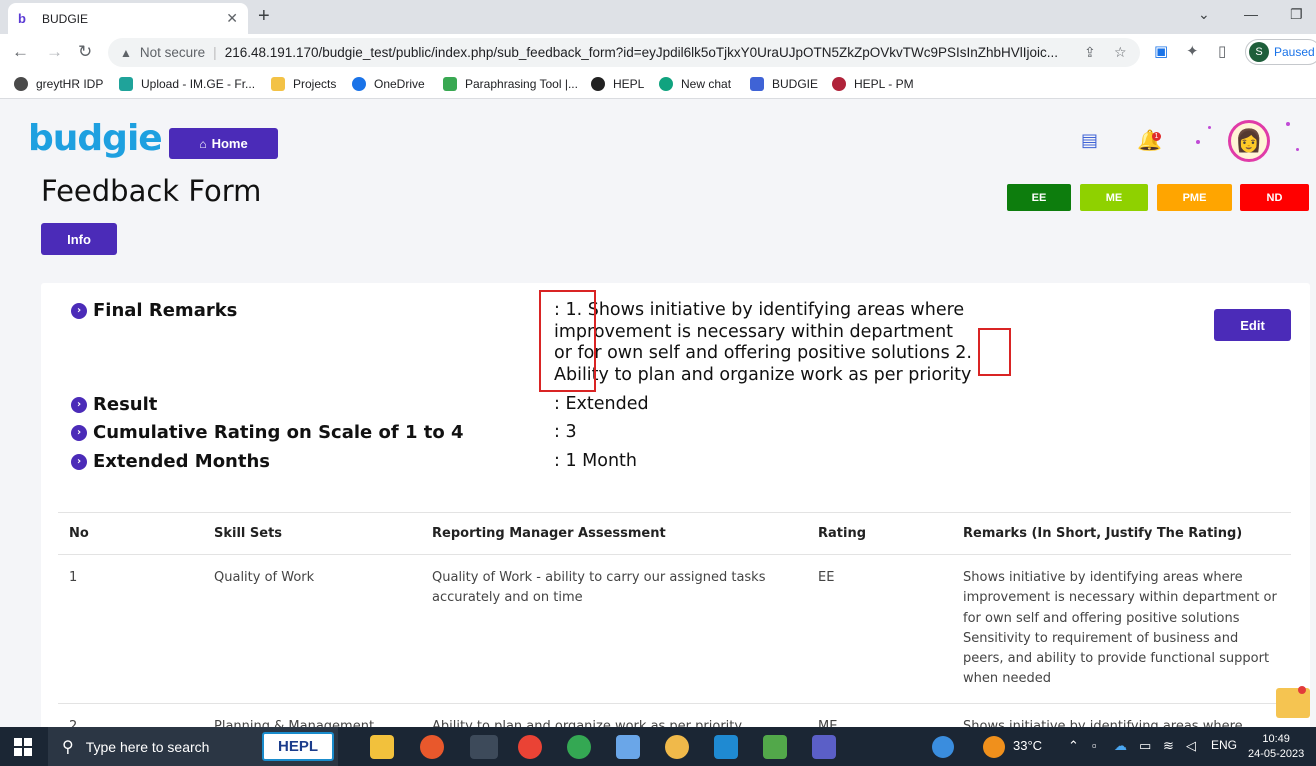 Image resolution: width=1316 pixels, height=766 pixels. Describe the element at coordinates (1039, 197) in the screenshot. I see `legend-ee: EE` at that location.